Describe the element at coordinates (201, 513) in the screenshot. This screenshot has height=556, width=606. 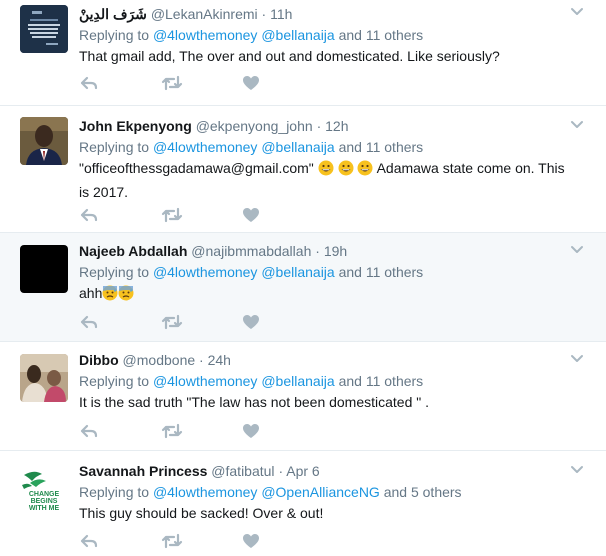
I see `tweet-text: This guy should be sacked! Over & out!` at that location.